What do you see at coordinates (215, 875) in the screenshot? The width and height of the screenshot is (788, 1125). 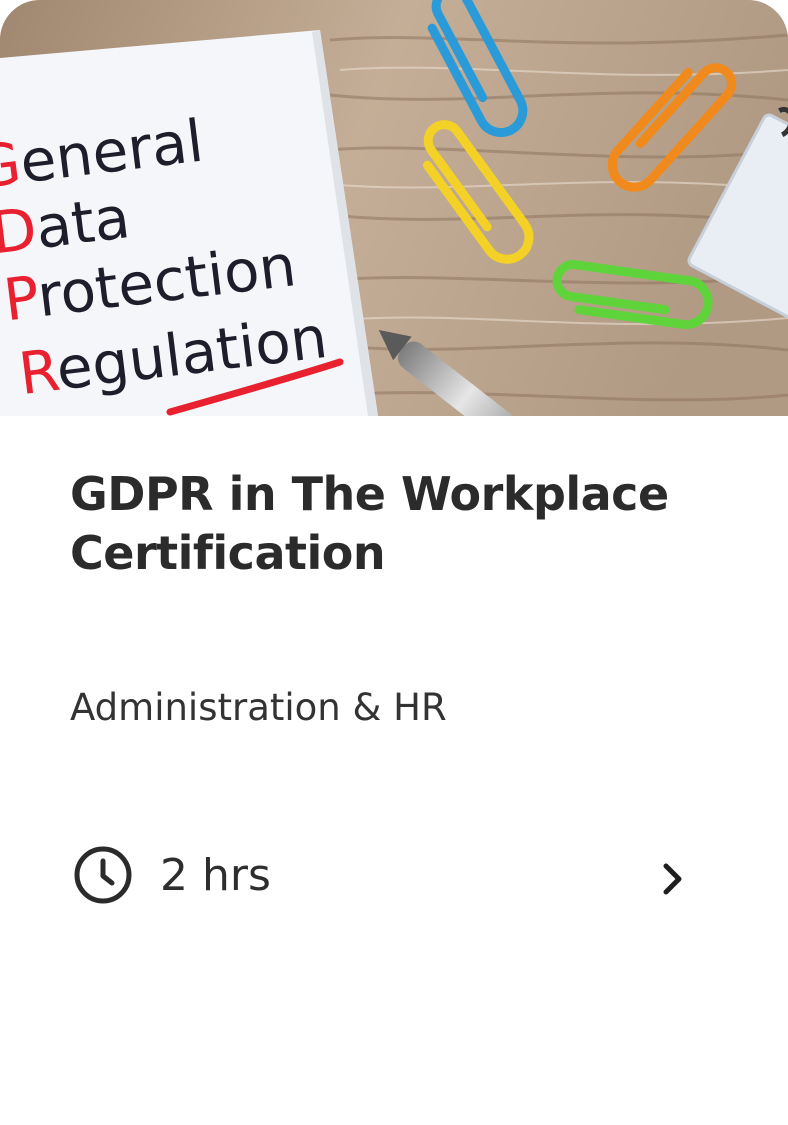 I see `duration-text: 2 hrs` at bounding box center [215, 875].